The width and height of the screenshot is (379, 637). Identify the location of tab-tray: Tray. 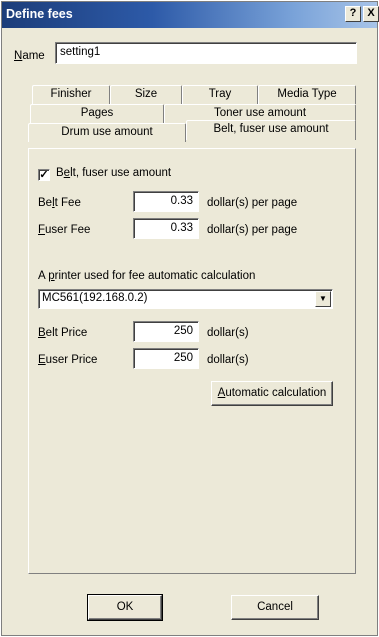
(220, 94).